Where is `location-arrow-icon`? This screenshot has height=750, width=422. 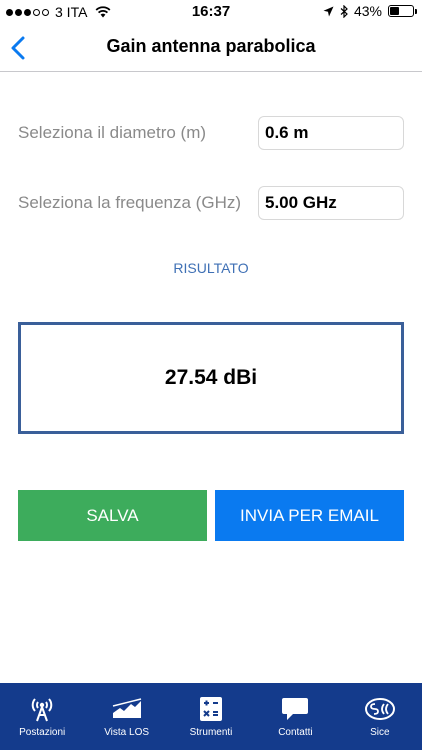 location-arrow-icon is located at coordinates (328, 11).